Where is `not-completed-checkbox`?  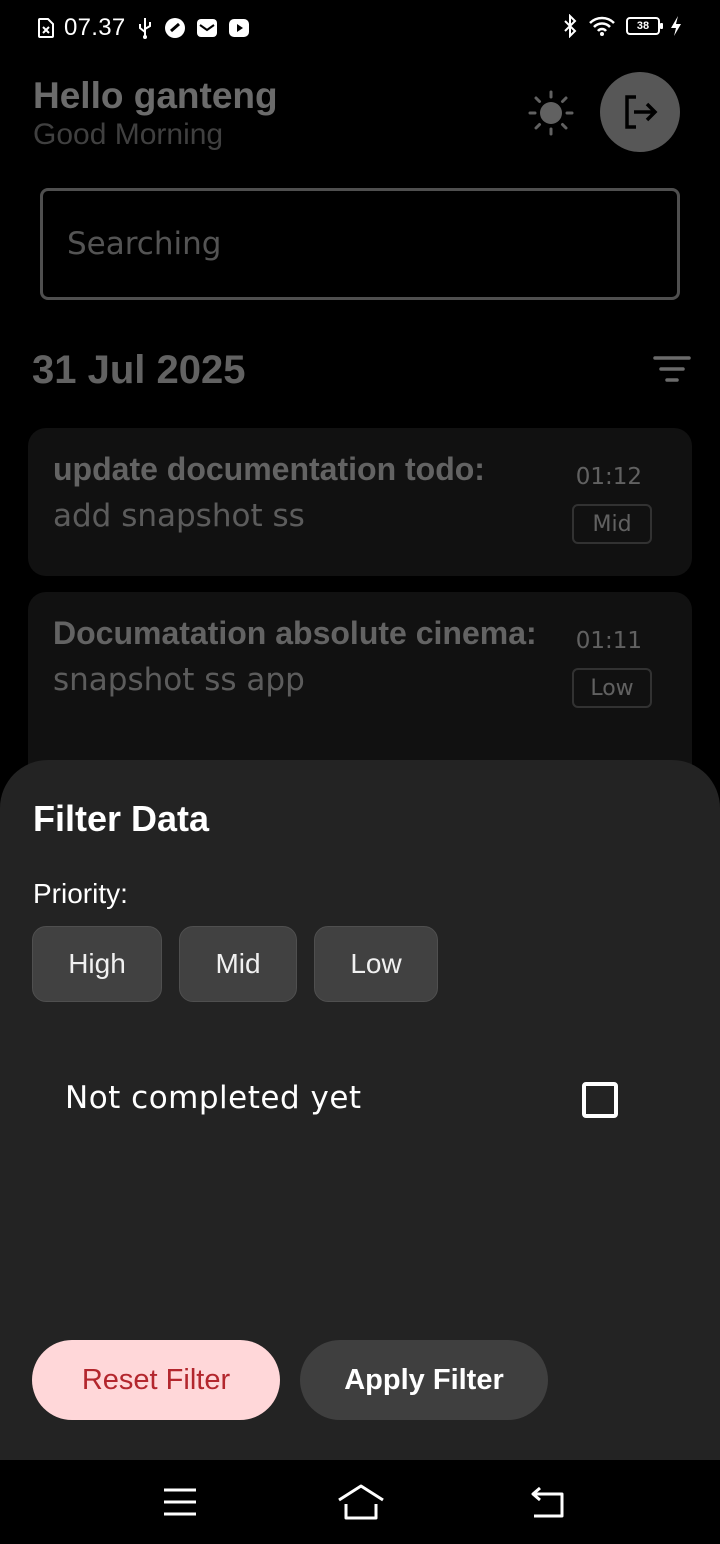
not-completed-checkbox is located at coordinates (600, 1100).